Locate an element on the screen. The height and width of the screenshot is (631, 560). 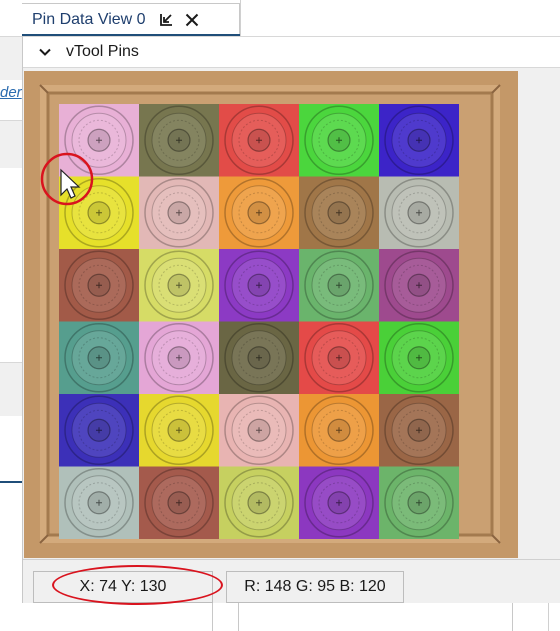
tab-pin-data-view: Pin Data View 0 is located at coordinates (131, 19).